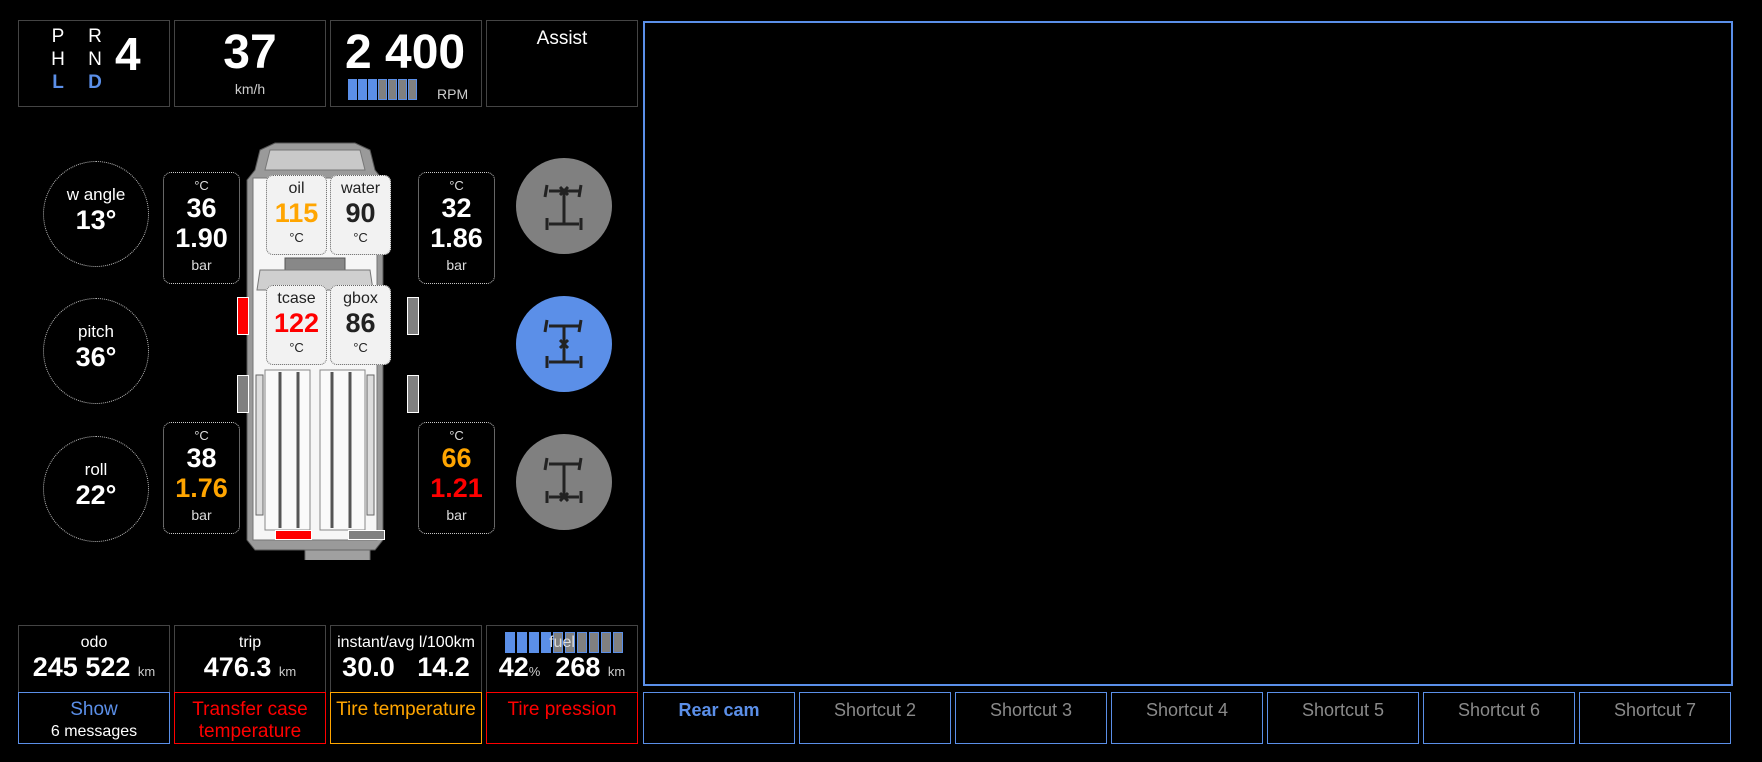  What do you see at coordinates (456, 478) in the screenshot?
I see `tire-rear-right: °C 66 1.21 bar` at bounding box center [456, 478].